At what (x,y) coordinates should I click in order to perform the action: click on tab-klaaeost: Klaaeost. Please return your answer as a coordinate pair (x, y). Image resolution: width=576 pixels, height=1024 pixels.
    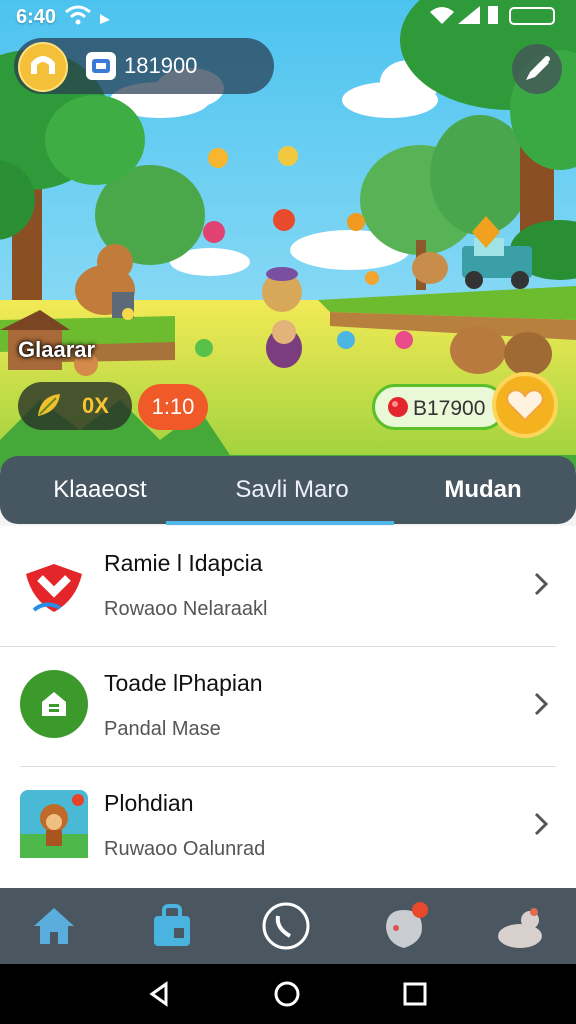
    Looking at the image, I should click on (100, 490).